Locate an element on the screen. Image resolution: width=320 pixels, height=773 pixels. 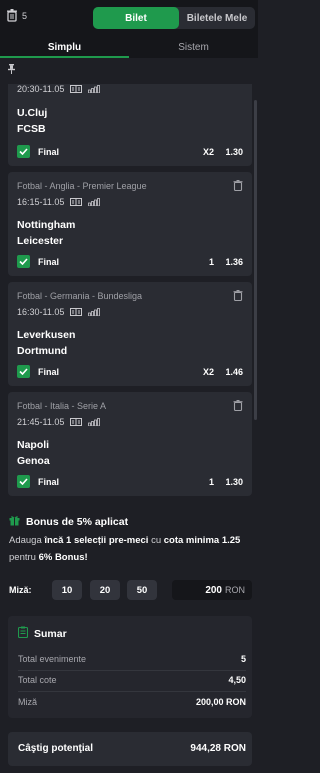
event-time: 21:45-11.05 is located at coordinates (59, 422).